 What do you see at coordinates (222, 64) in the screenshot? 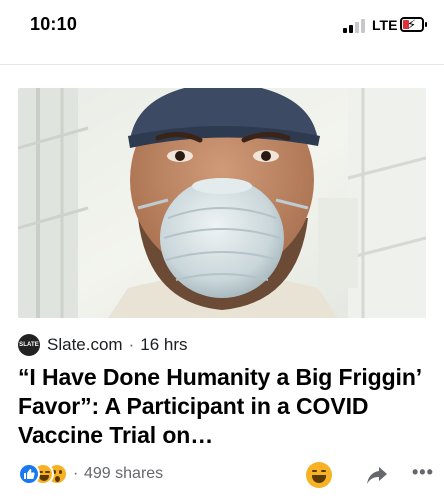
I see `top-divider` at bounding box center [222, 64].